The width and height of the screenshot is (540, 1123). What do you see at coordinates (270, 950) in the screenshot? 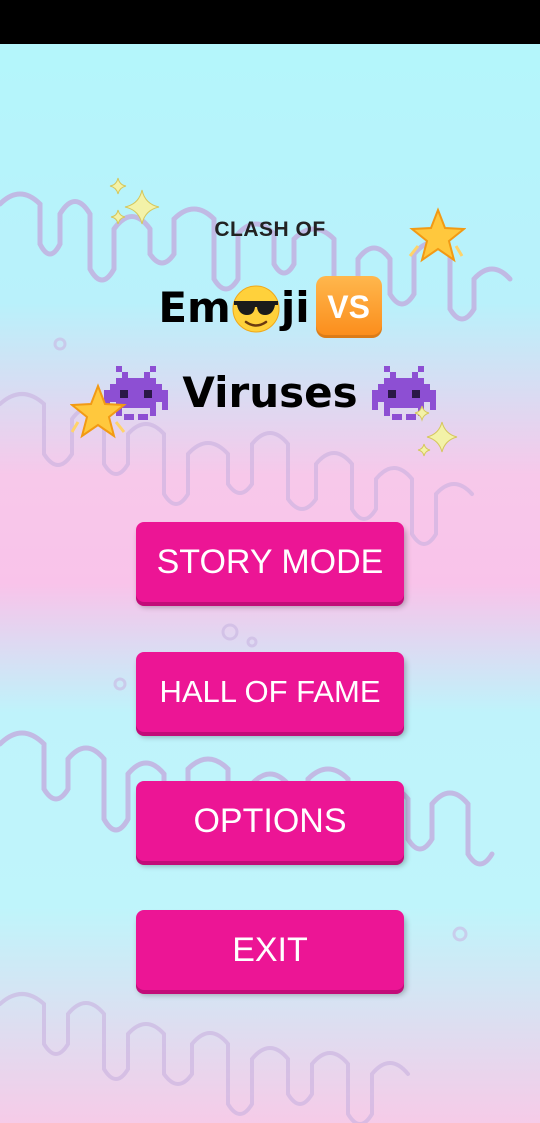
I see `exit-button: EXIT` at bounding box center [270, 950].